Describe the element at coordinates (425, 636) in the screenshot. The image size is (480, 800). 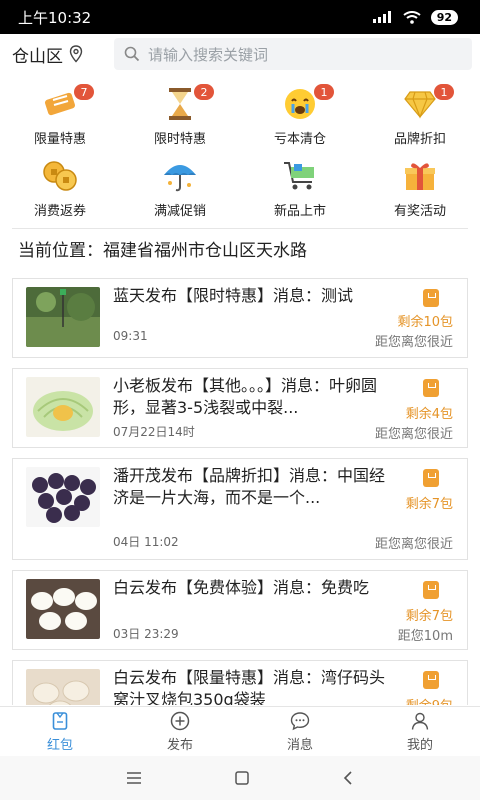
I see `post-distance: 距您10m` at that location.